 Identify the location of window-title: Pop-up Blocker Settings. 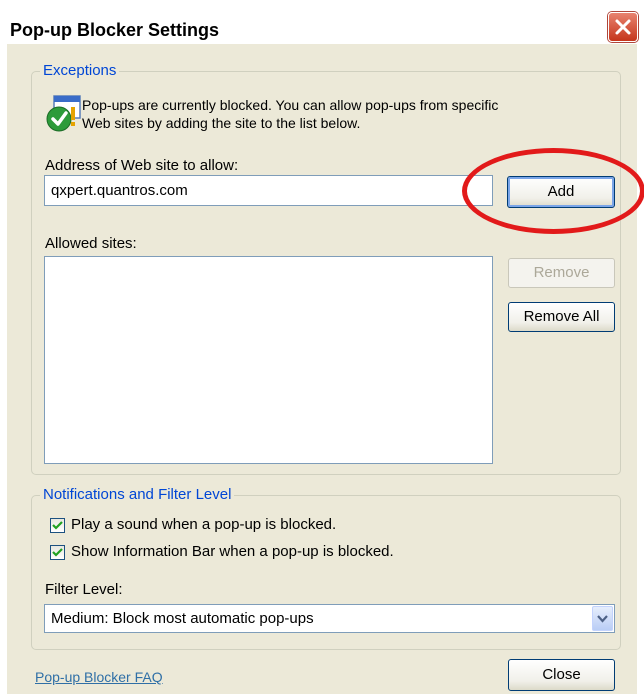
(115, 30).